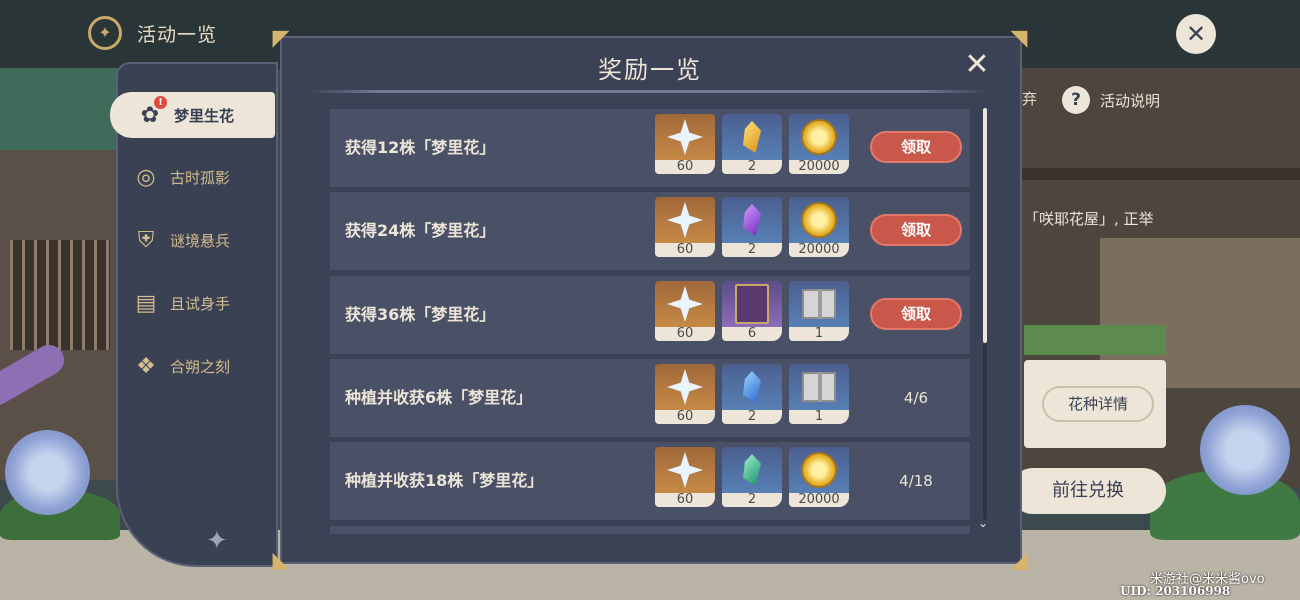  I want to click on event-description: 「咲耶花屋」, 正举, so click(1089, 219).